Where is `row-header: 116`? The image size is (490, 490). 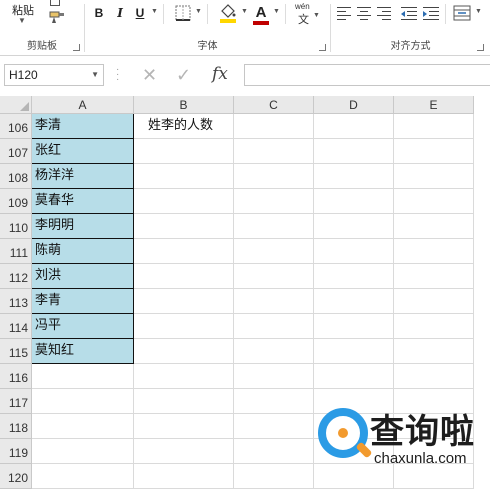
row-header: 116 is located at coordinates (16, 376).